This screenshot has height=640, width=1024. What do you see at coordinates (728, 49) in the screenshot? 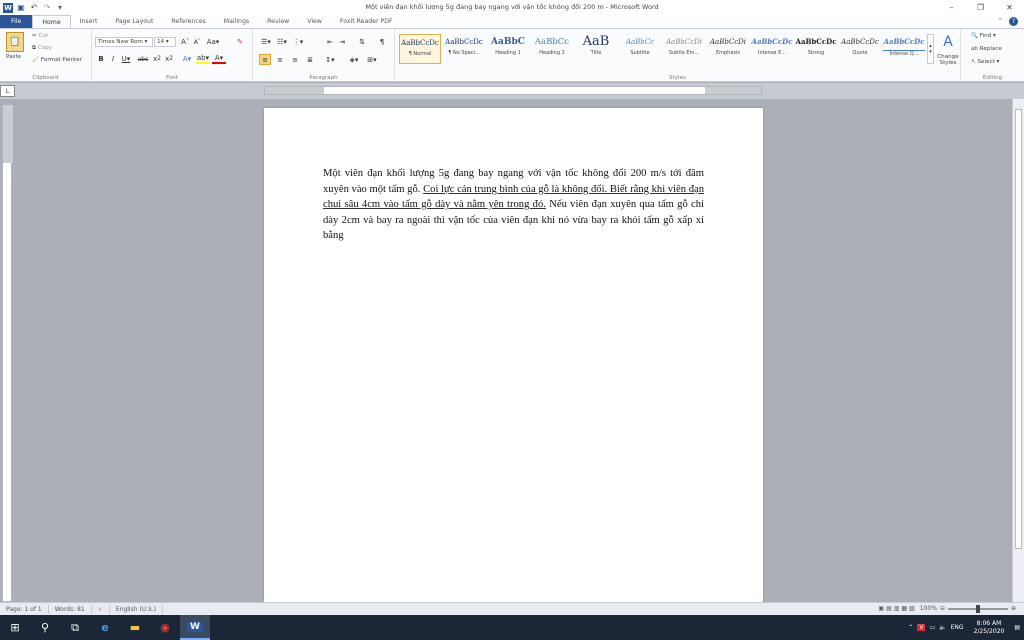
I see `style-emphasis: AaBbCcDi Emphasis` at bounding box center [728, 49].